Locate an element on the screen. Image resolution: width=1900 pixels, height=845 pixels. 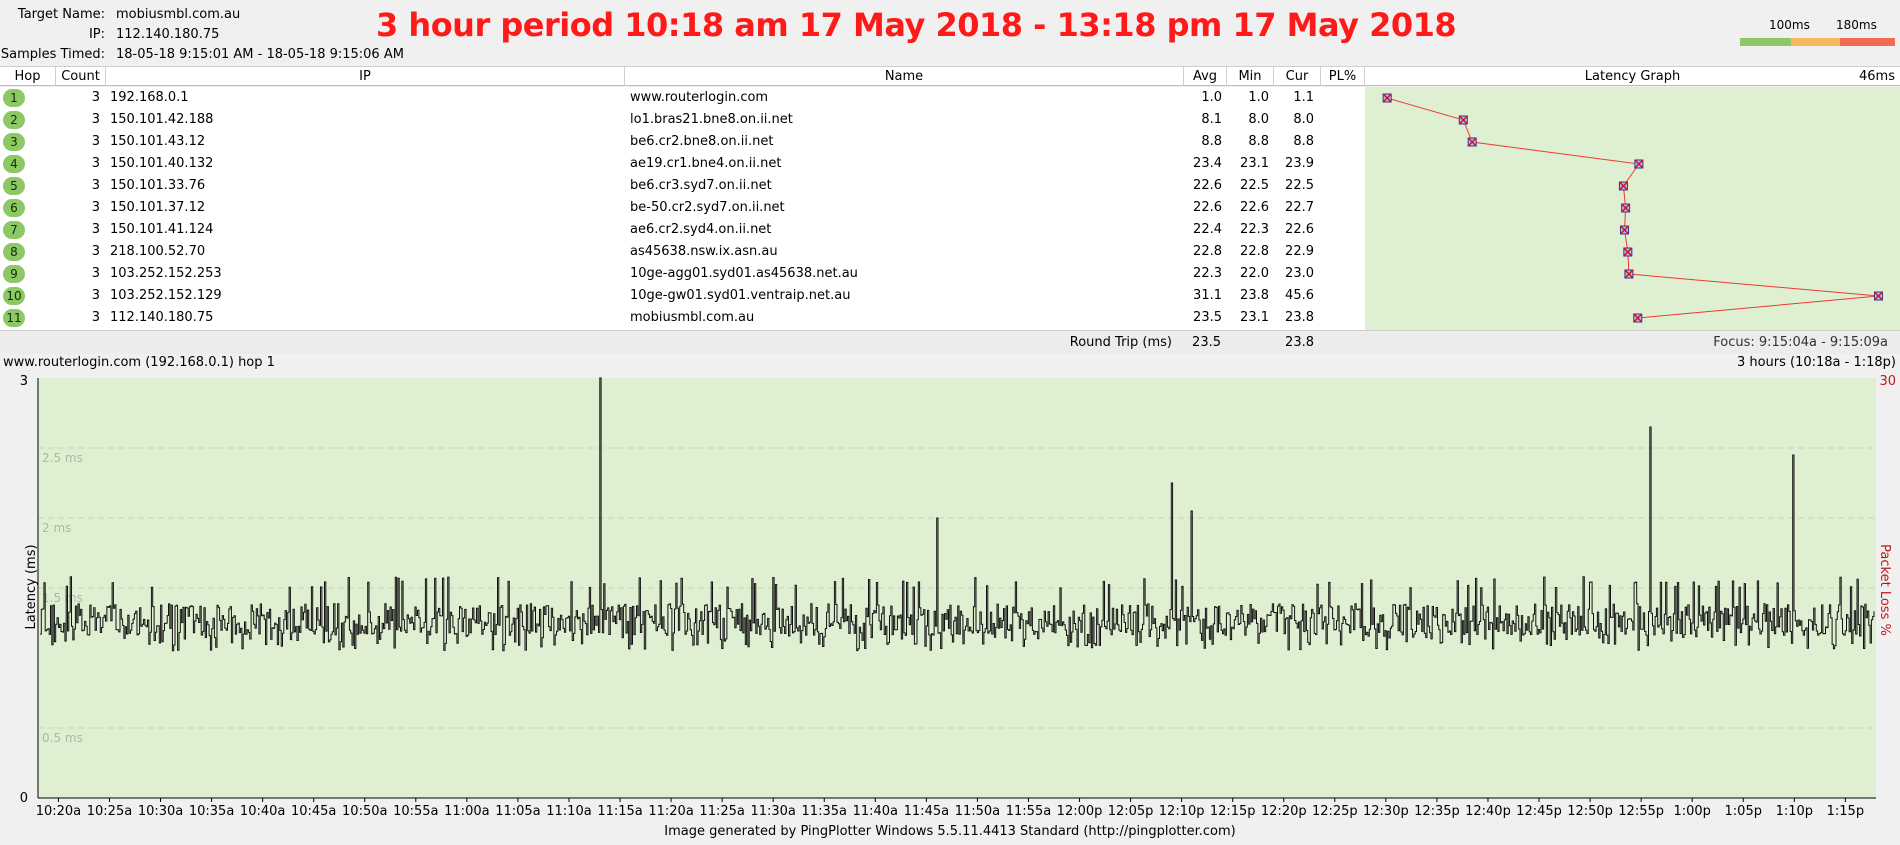
cell-name: be6.cr2.bne8.on.ii.net is located at coordinates (702, 141).